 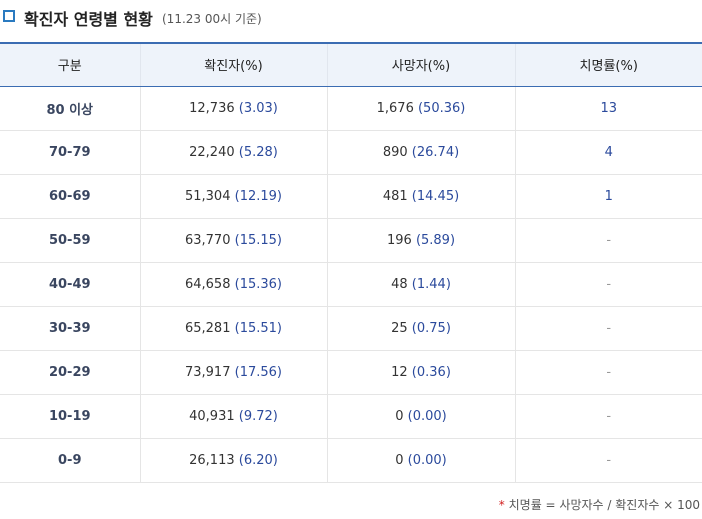 What do you see at coordinates (88, 19) in the screenshot?
I see `page-title: 확진자 연령별 현황` at bounding box center [88, 19].